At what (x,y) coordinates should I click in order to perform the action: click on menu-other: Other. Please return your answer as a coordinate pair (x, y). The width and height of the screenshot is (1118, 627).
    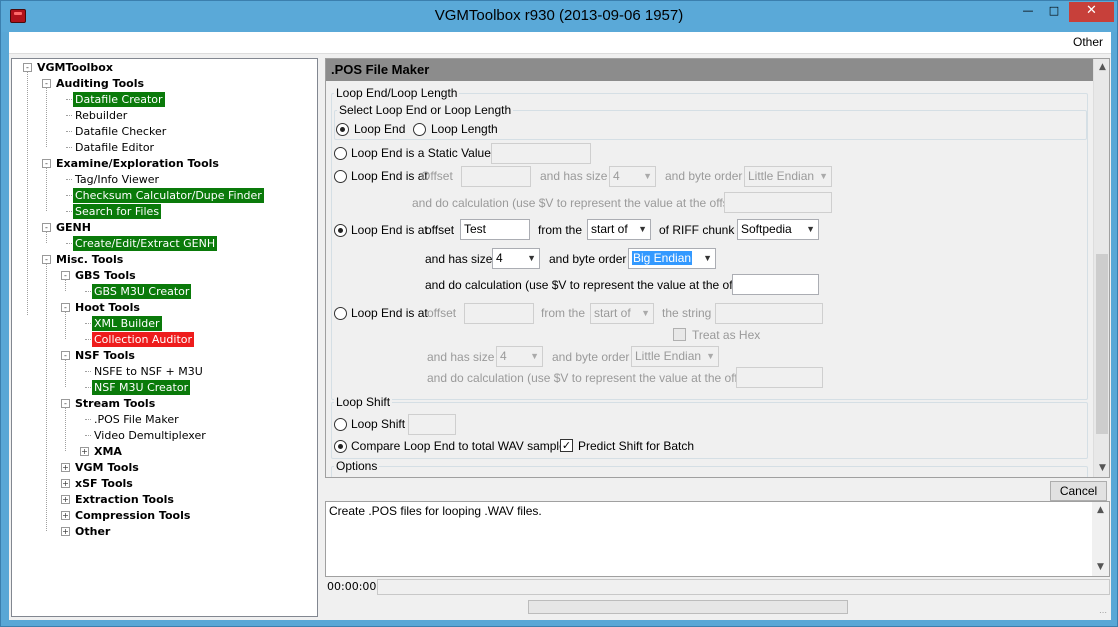
    Looking at the image, I should click on (1088, 42).